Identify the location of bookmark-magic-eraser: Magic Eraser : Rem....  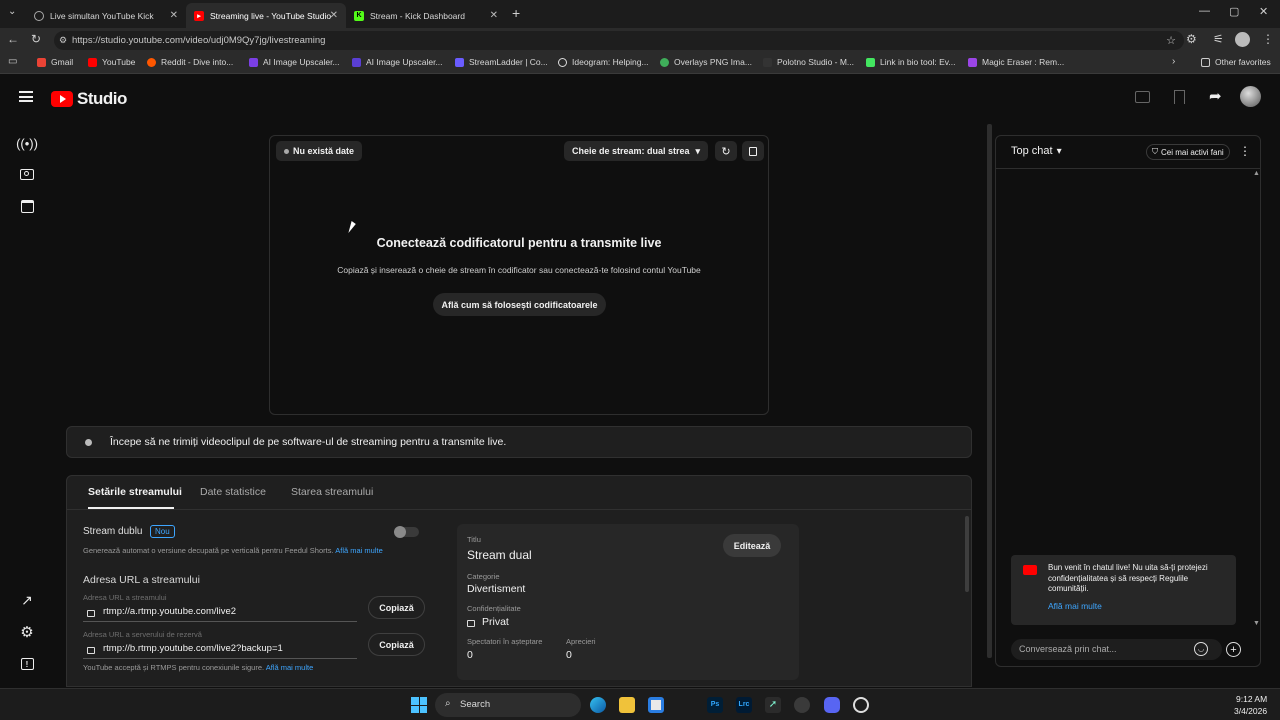
(1016, 62).